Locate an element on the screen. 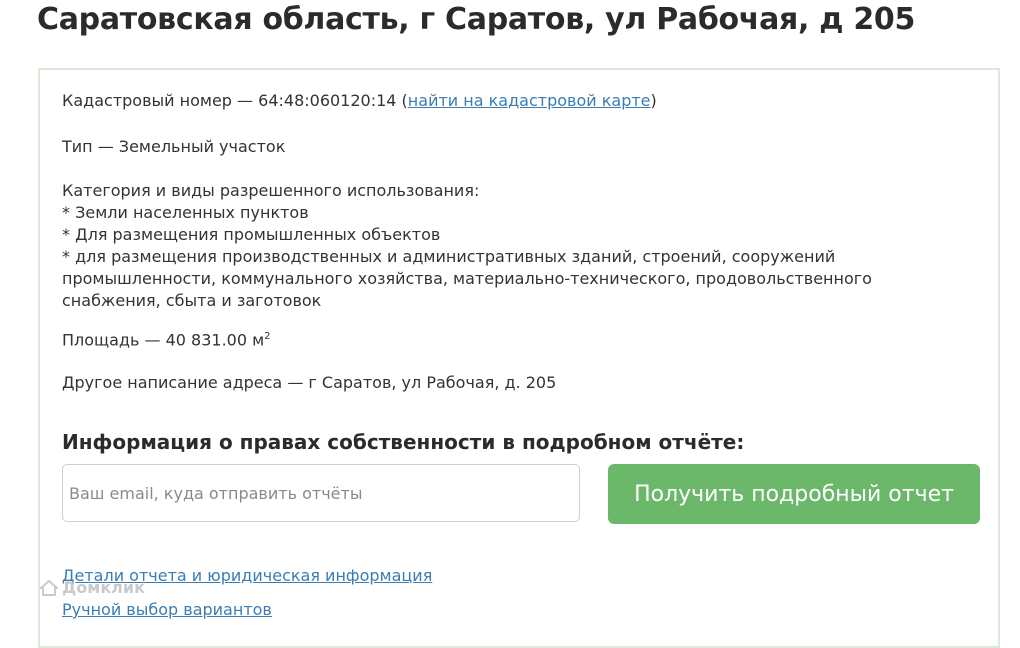 This screenshot has width=1020, height=648. category-item: снабжения, сбыта и заготовок is located at coordinates (192, 300).